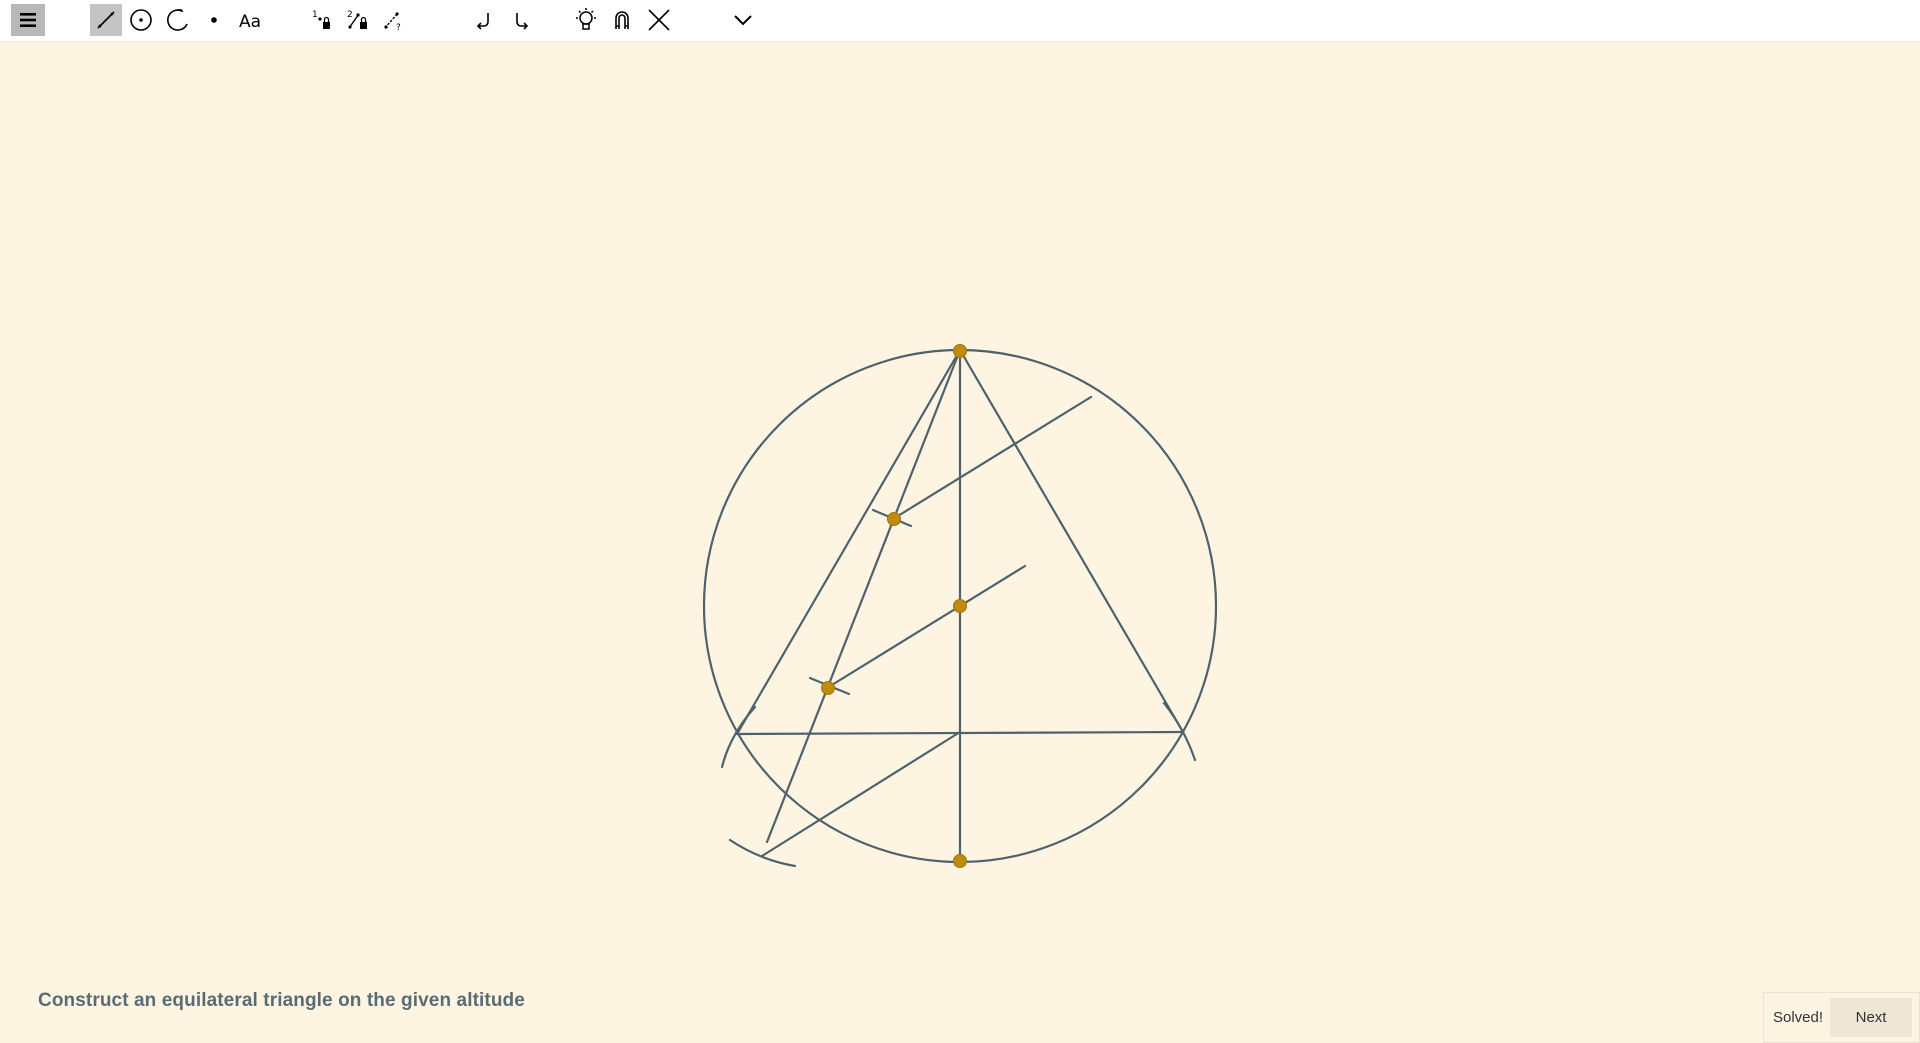 The width and height of the screenshot is (1920, 1043). I want to click on arc-mark-left, so click(738, 737).